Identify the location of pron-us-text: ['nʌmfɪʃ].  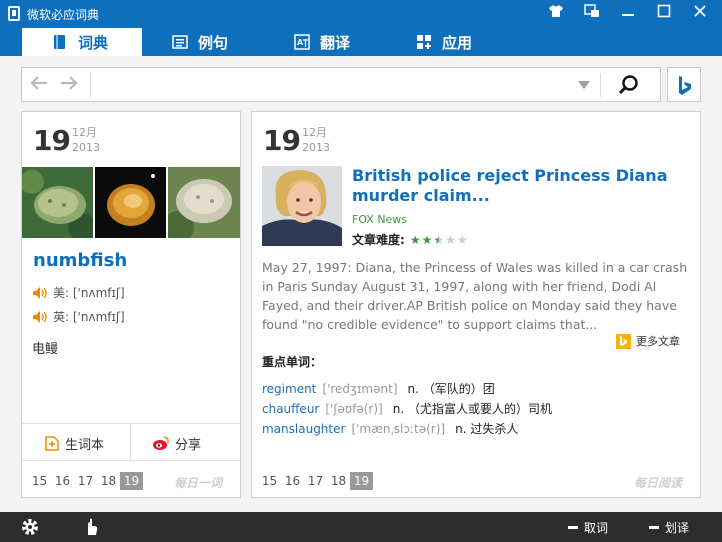
(98, 292).